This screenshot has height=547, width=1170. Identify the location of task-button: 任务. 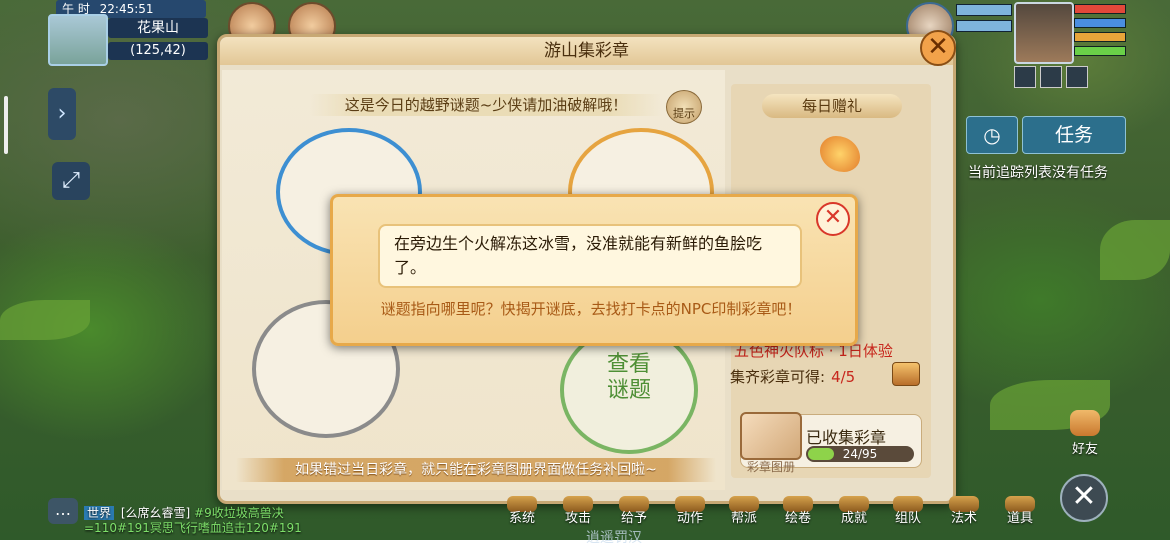
(1074, 135).